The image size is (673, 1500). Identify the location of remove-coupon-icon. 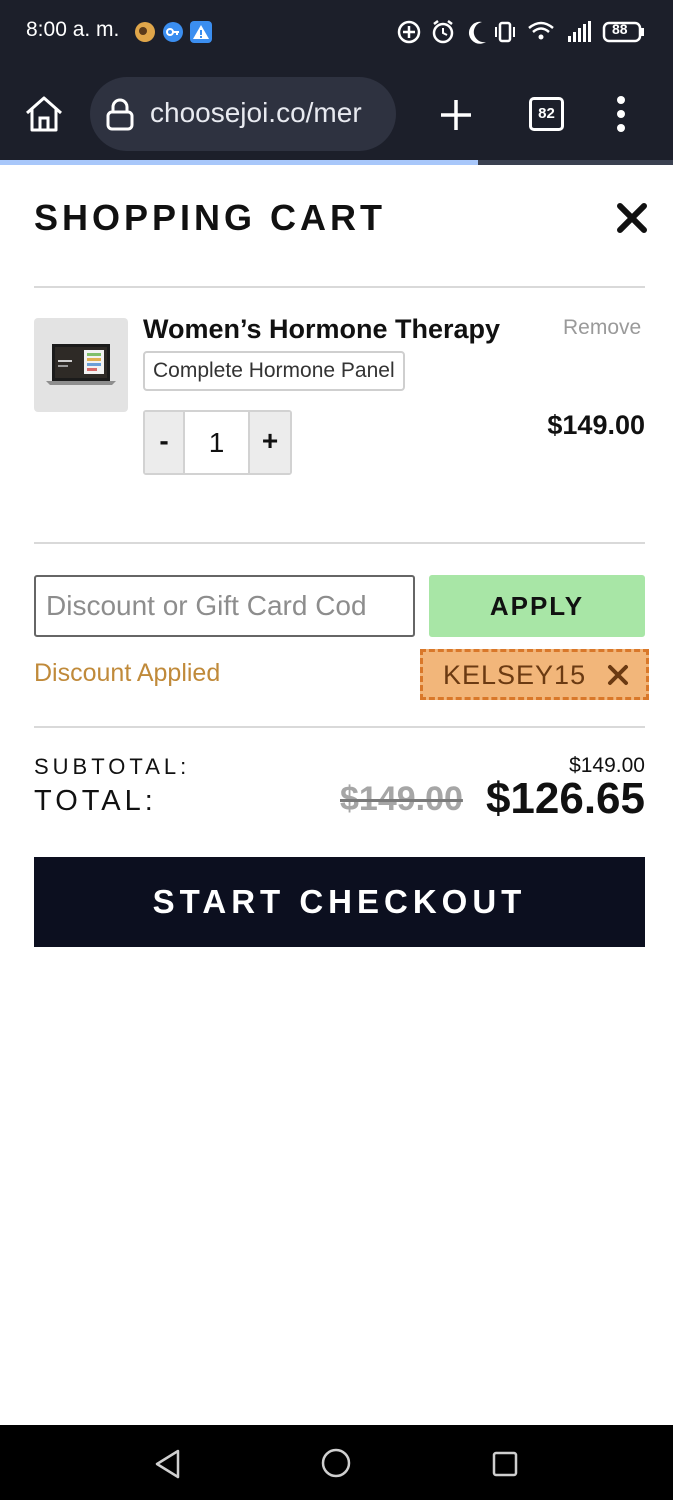
(618, 675).